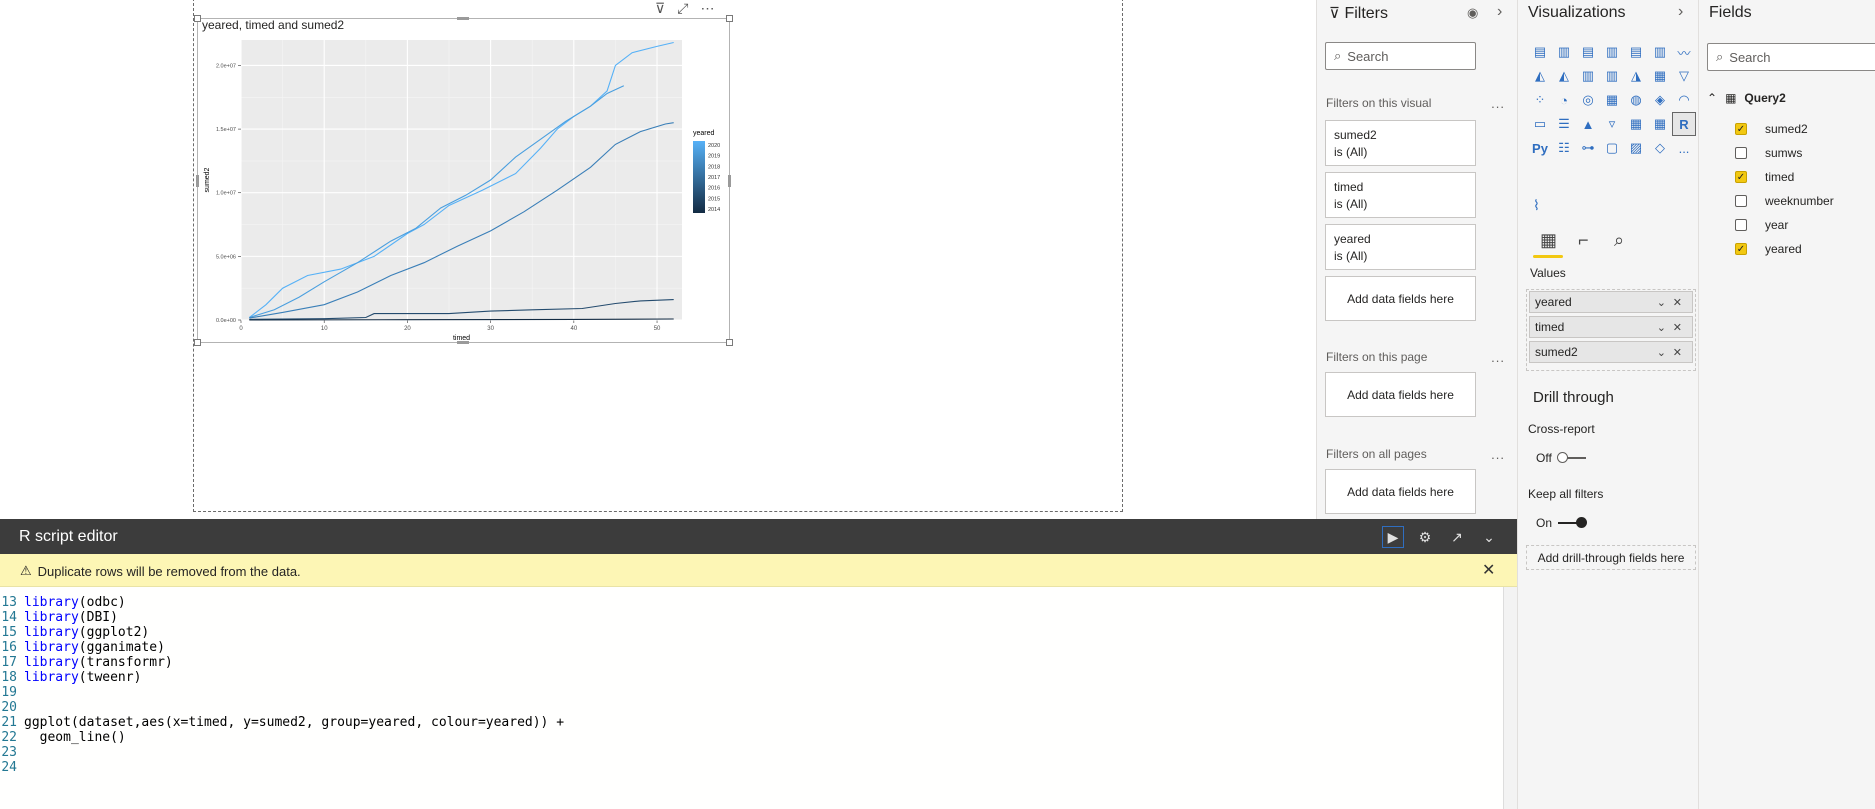 This screenshot has height=809, width=1875. What do you see at coordinates (1393, 537) in the screenshot?
I see `run-script-icon: ▶` at bounding box center [1393, 537].